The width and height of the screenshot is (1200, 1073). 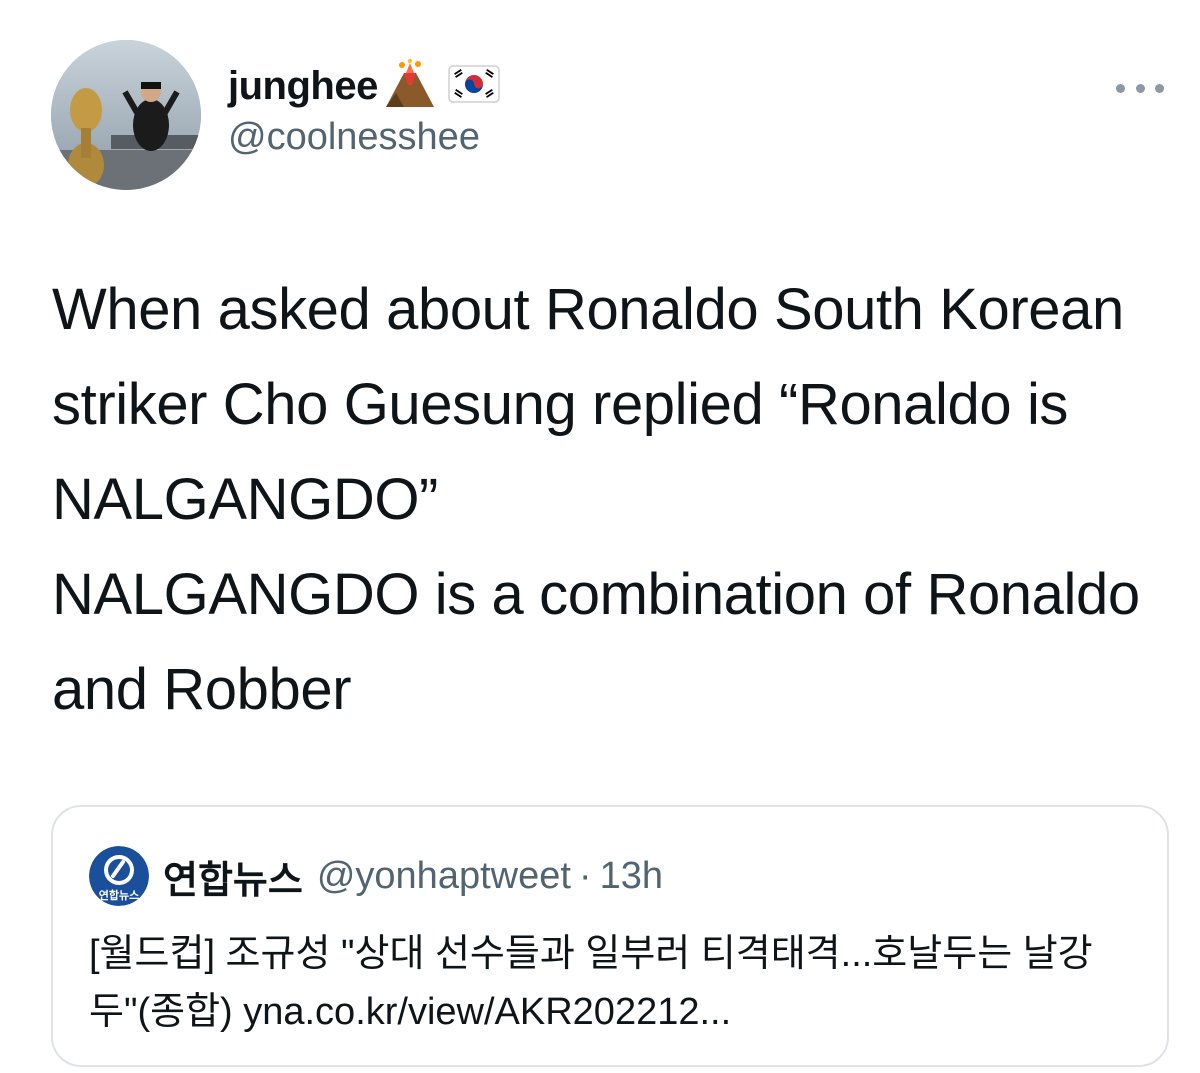 I want to click on author-avatar, so click(x=126, y=115).